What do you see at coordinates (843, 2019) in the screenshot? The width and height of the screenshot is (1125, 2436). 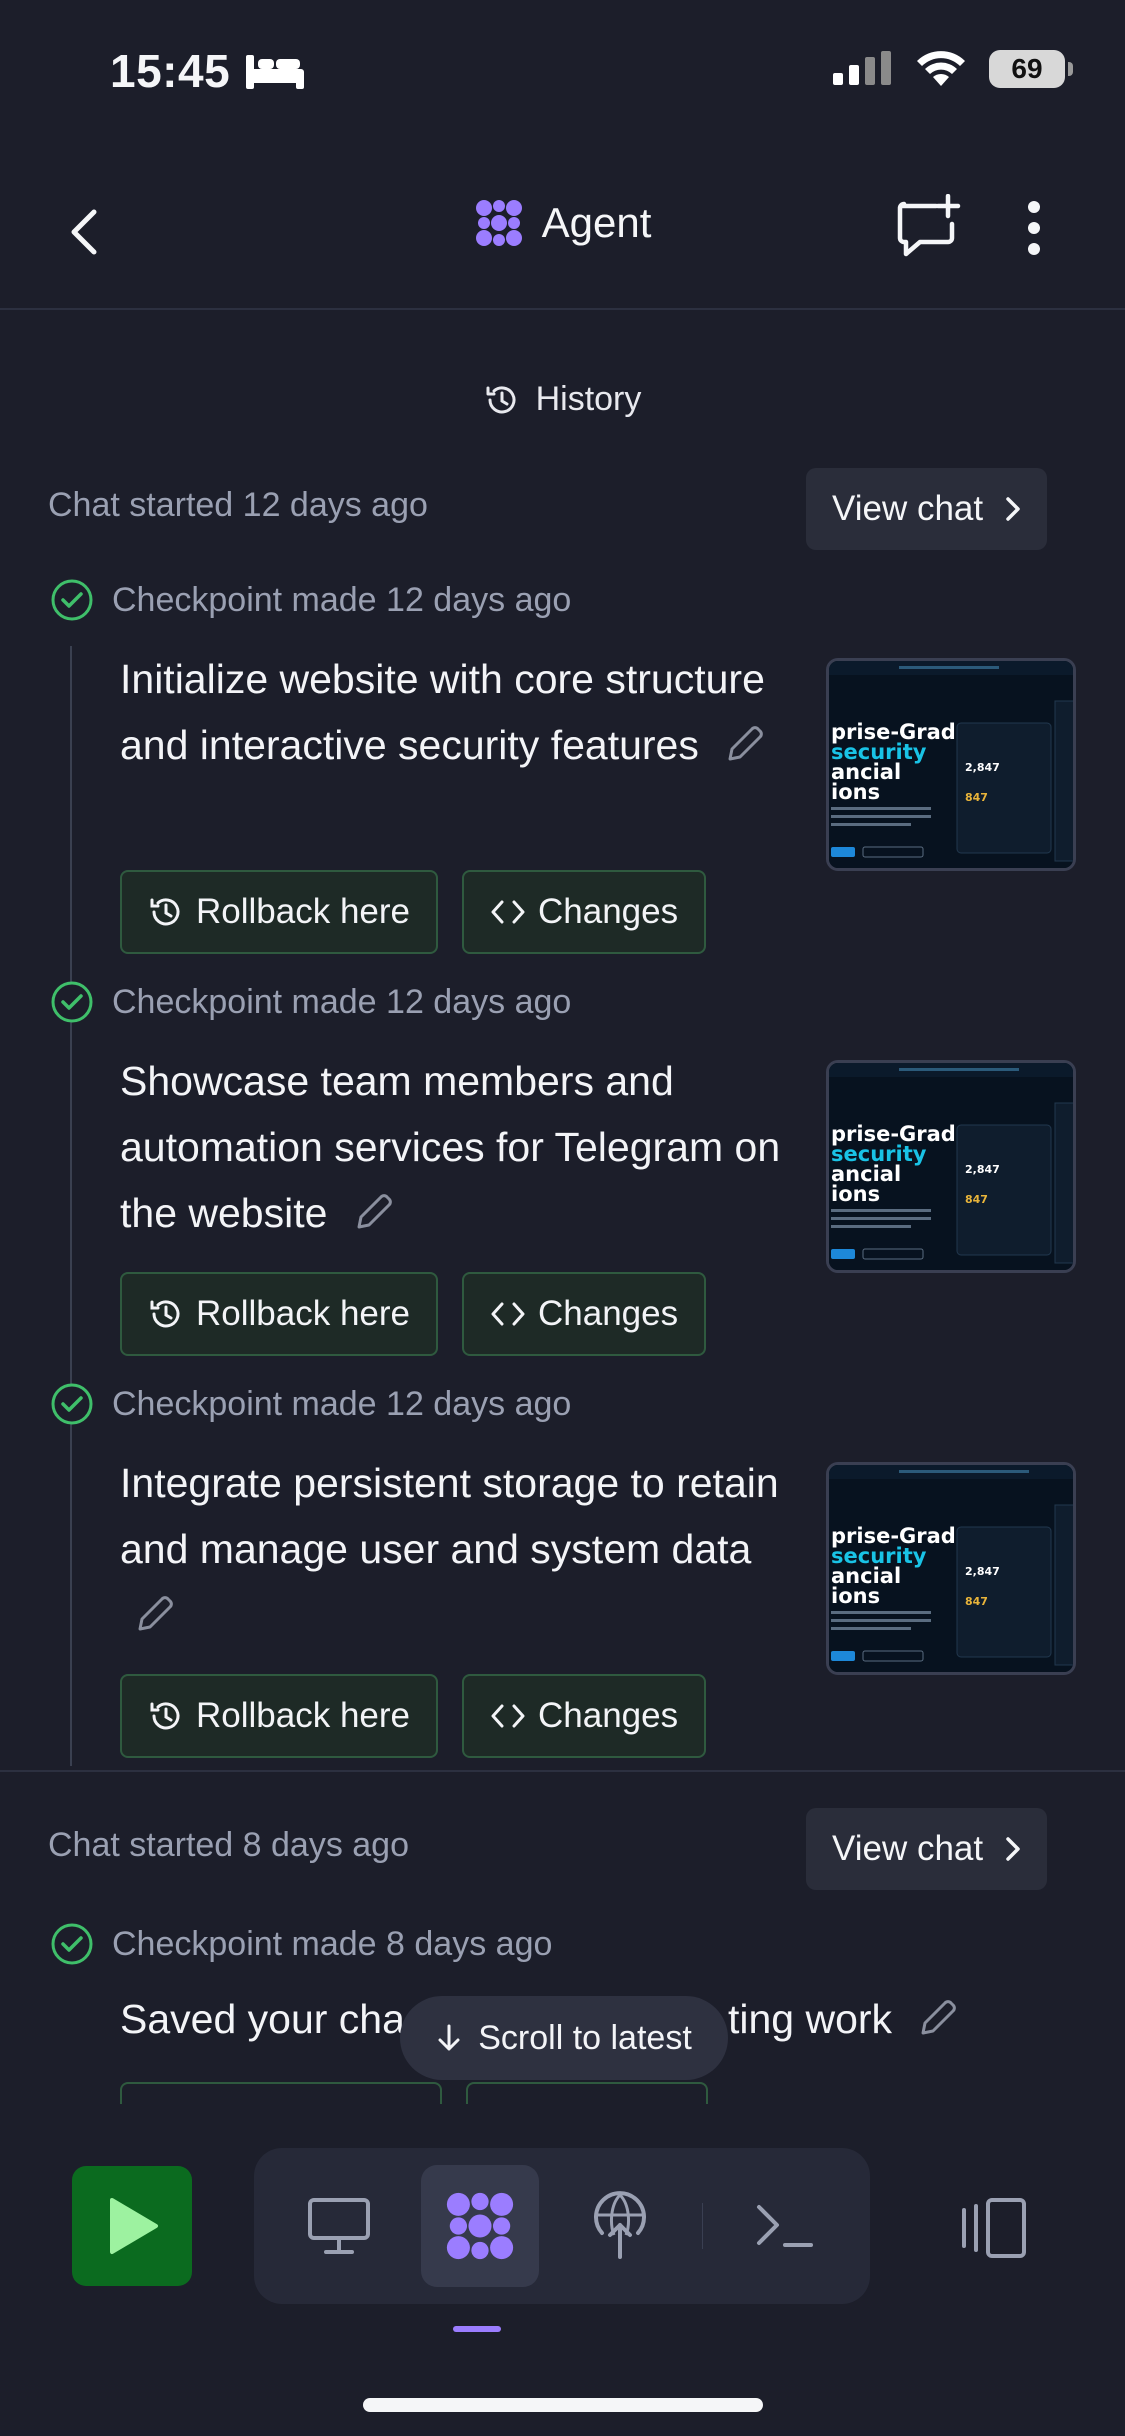 I see `checkpoint-title-tail: ting work` at bounding box center [843, 2019].